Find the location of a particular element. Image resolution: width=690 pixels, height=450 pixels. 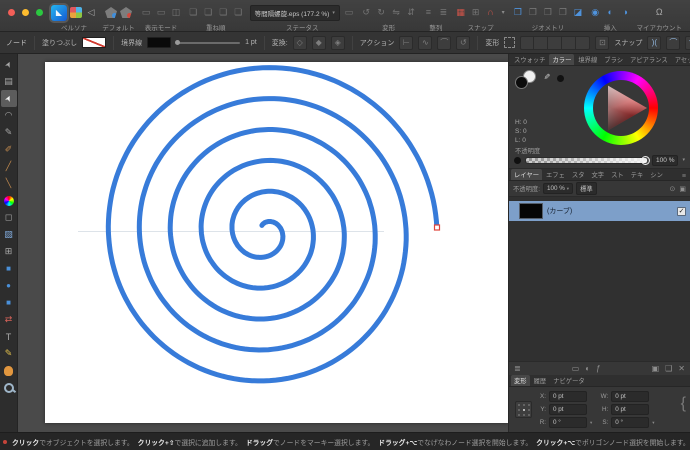

snapping-options-caret-icon: ▾ is located at coordinates (503, 12).